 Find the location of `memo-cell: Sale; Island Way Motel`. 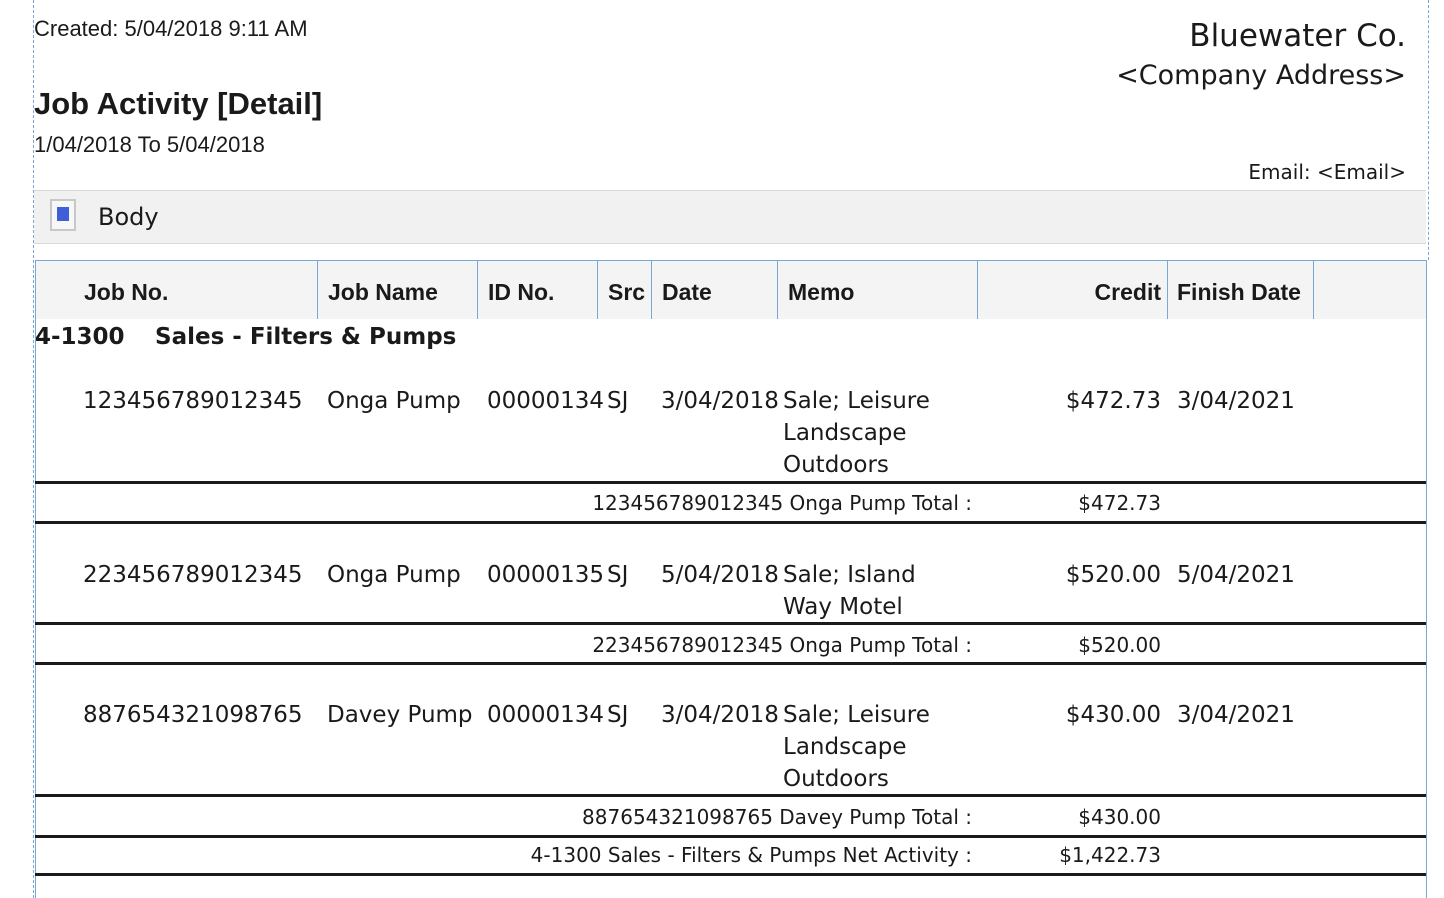

memo-cell: Sale; Island Way Motel is located at coordinates (849, 591).